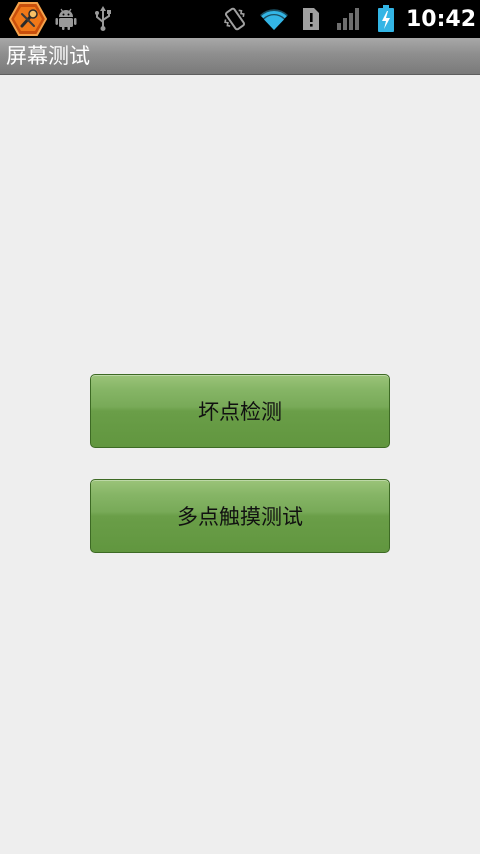 Image resolution: width=480 pixels, height=854 pixels. Describe the element at coordinates (349, 19) in the screenshot. I see `signal-icon` at that location.